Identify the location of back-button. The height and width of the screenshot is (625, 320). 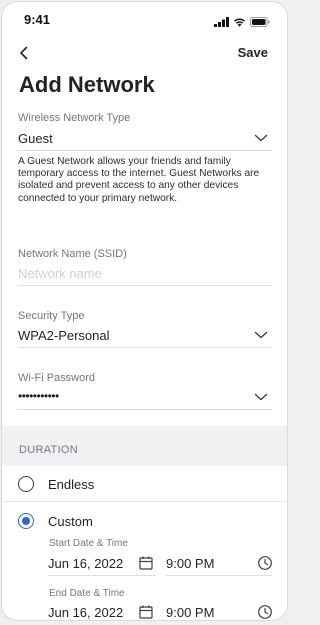
(24, 53).